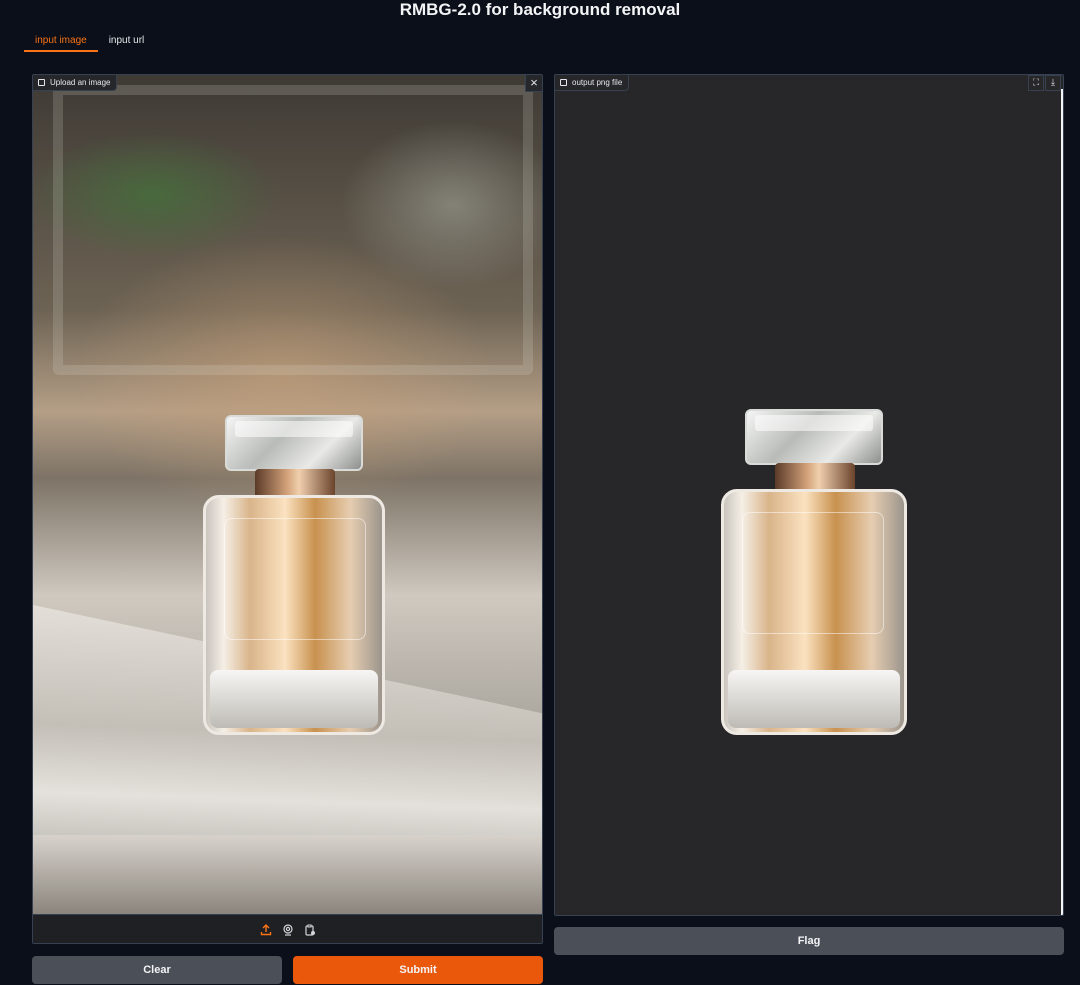  What do you see at coordinates (418, 970) in the screenshot?
I see `submit-button: Submit` at bounding box center [418, 970].